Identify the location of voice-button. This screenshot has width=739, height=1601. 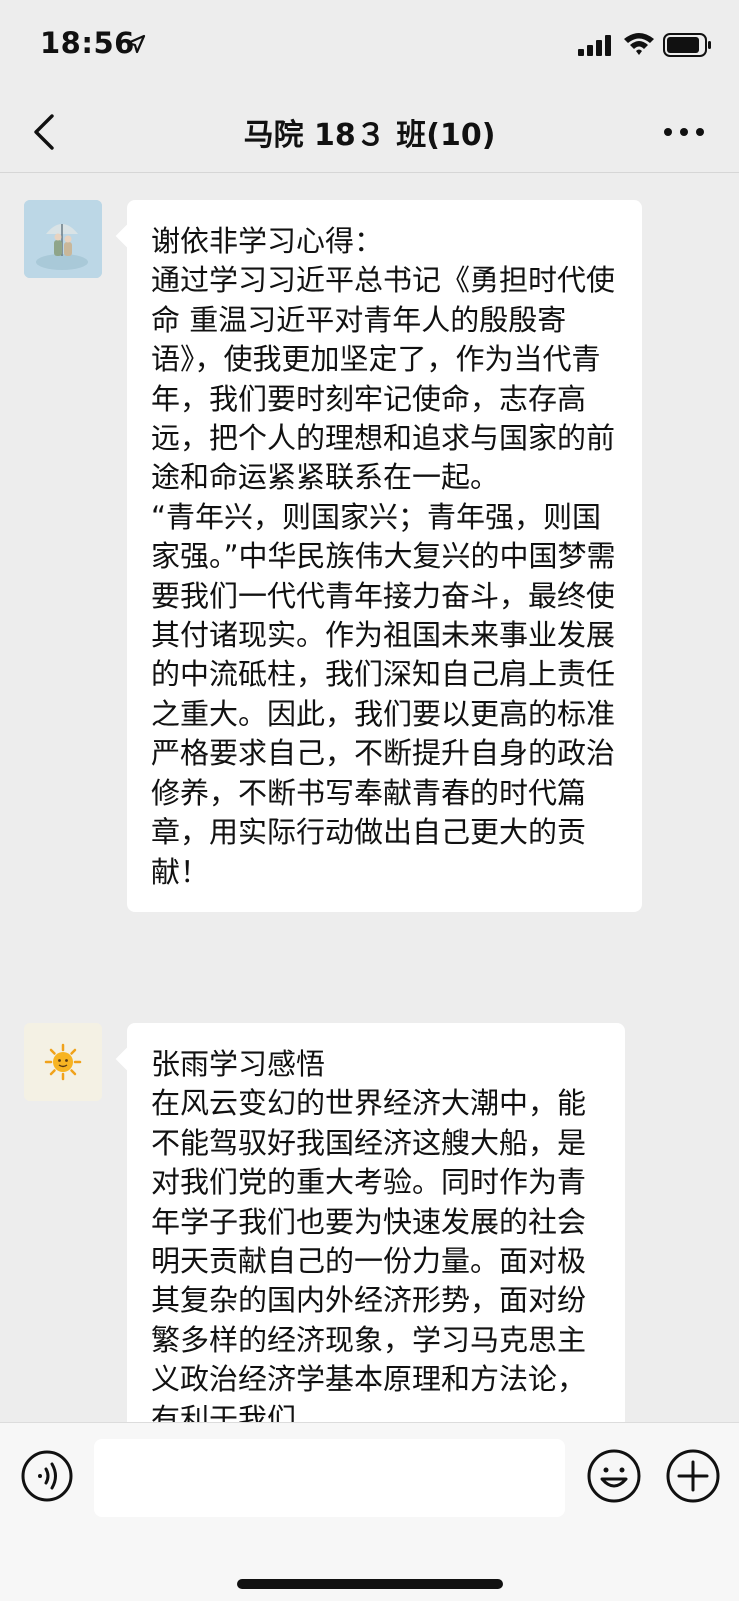
(47, 1476).